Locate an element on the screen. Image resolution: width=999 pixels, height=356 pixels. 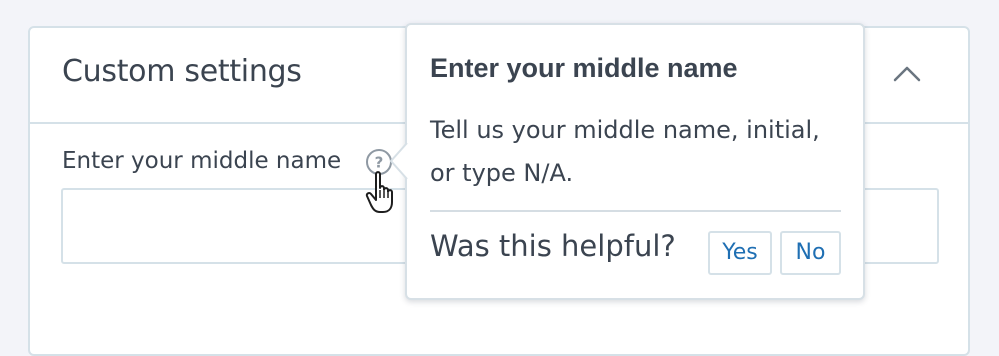
question-circle-icon: ? is located at coordinates (379, 162).